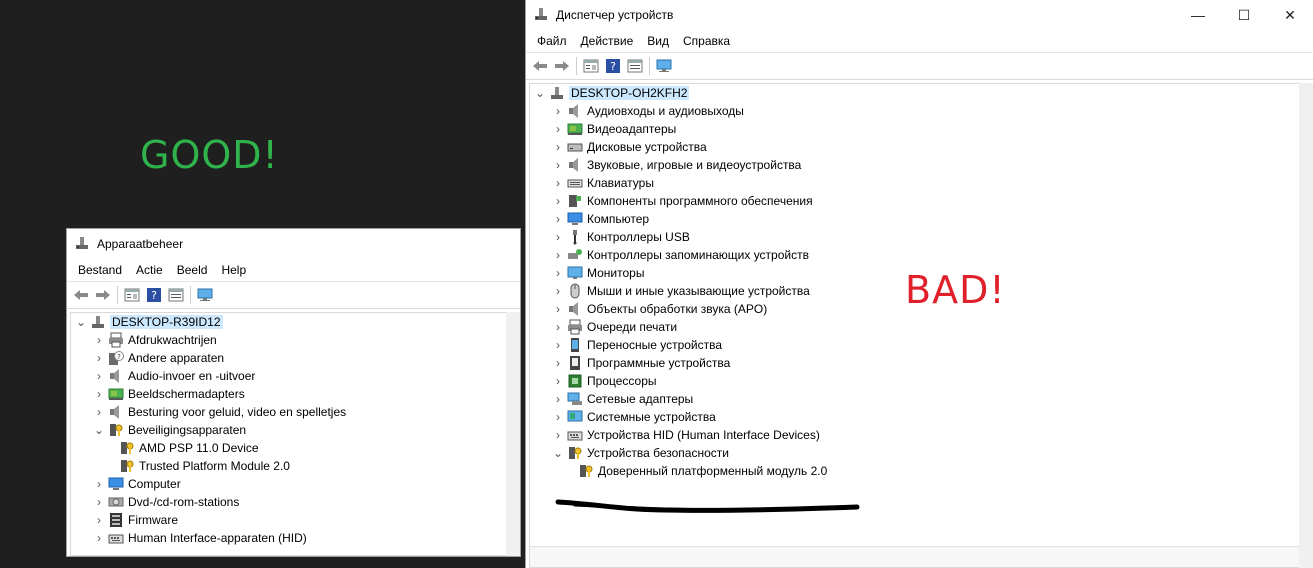 Image resolution: width=1313 pixels, height=568 pixels. I want to click on tree-category-item: › Dvd-/cd-rom-stations, so click(288, 502).